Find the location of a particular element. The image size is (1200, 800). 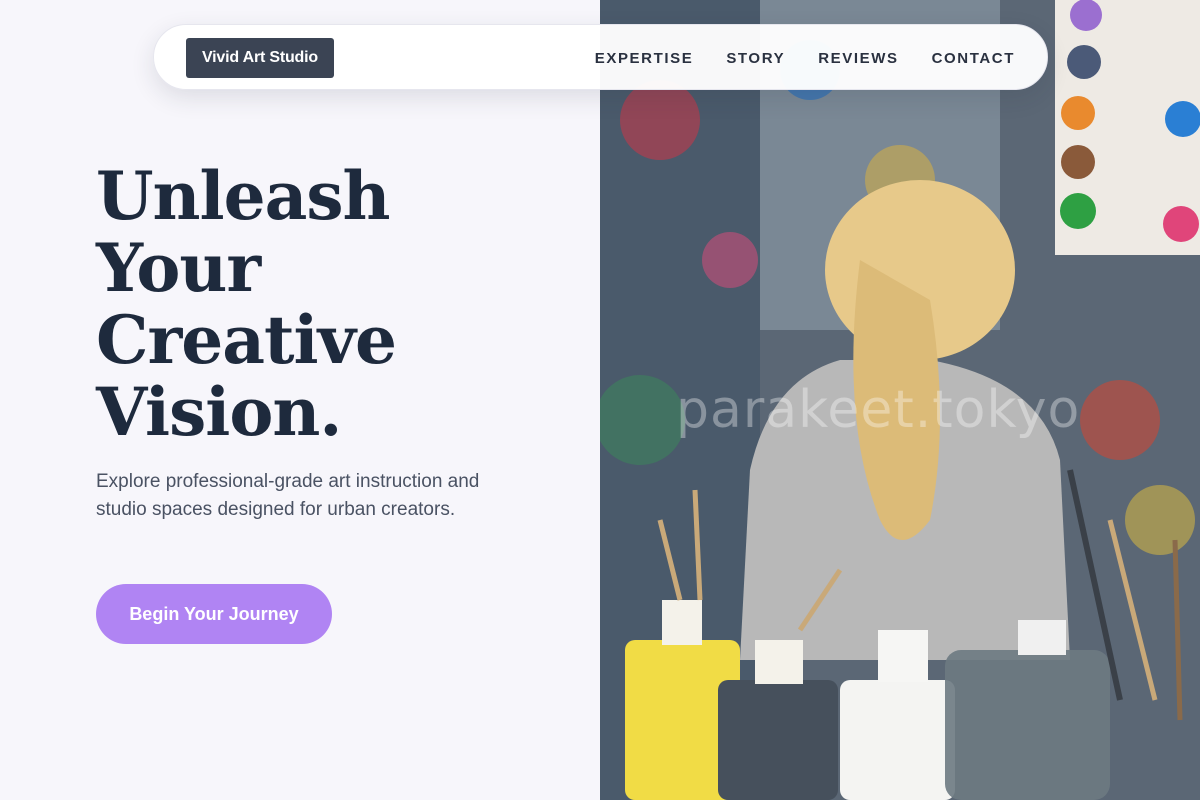

nav-link-reviews: REVIEWS is located at coordinates (858, 58).